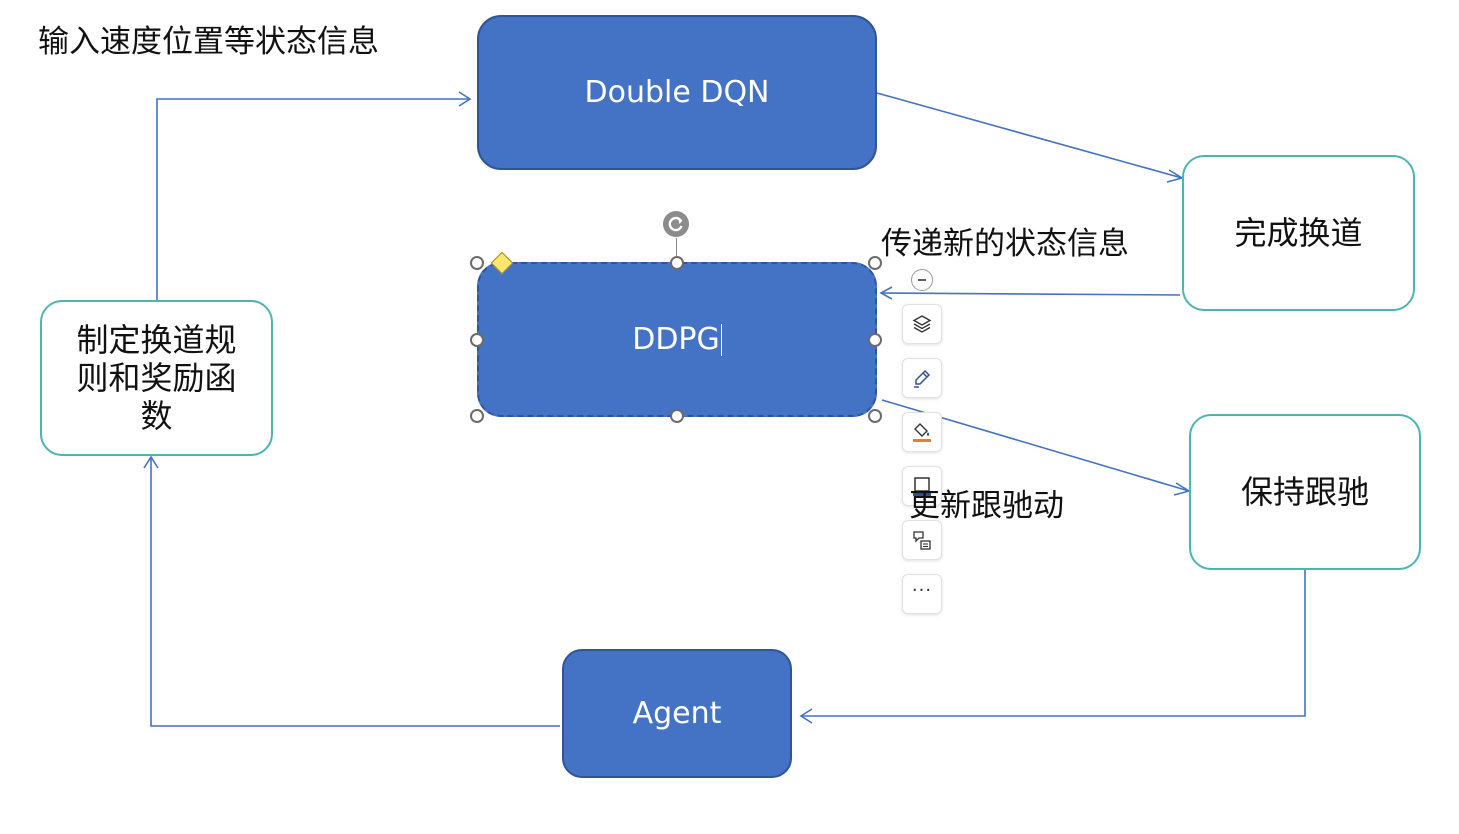  What do you see at coordinates (721, 339) in the screenshot?
I see `text-cursor` at bounding box center [721, 339].